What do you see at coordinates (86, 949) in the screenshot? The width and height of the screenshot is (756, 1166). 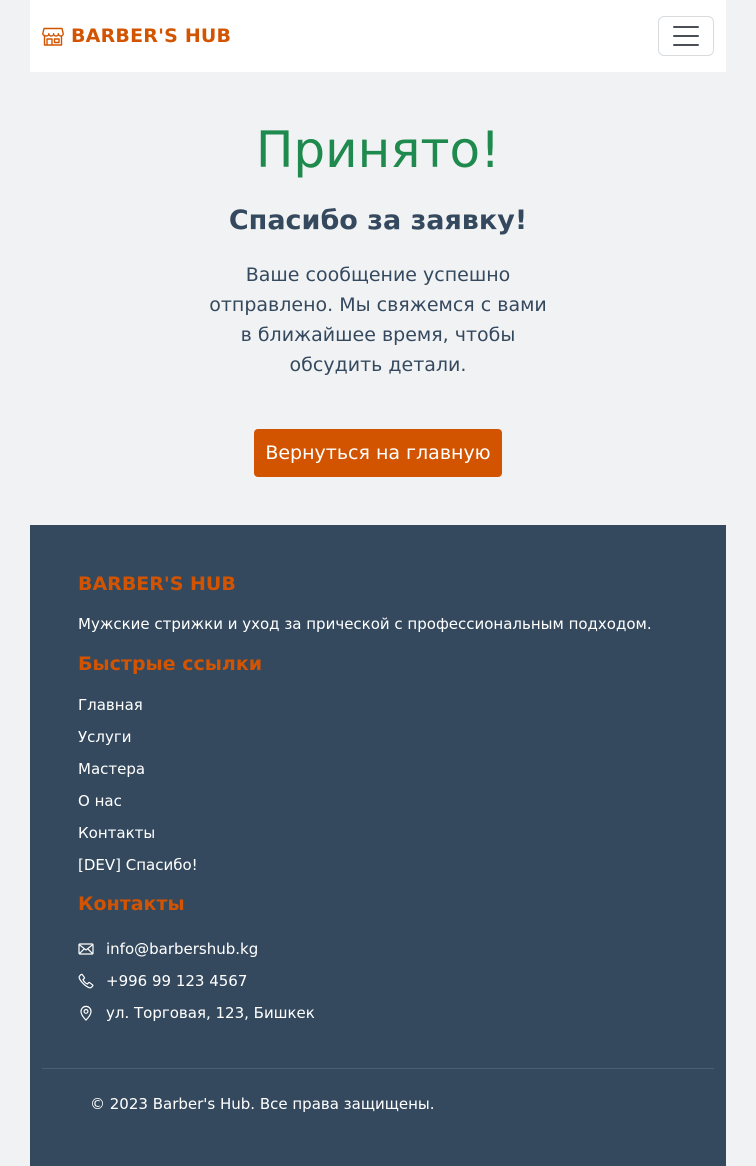 I see `envelope-icon` at bounding box center [86, 949].